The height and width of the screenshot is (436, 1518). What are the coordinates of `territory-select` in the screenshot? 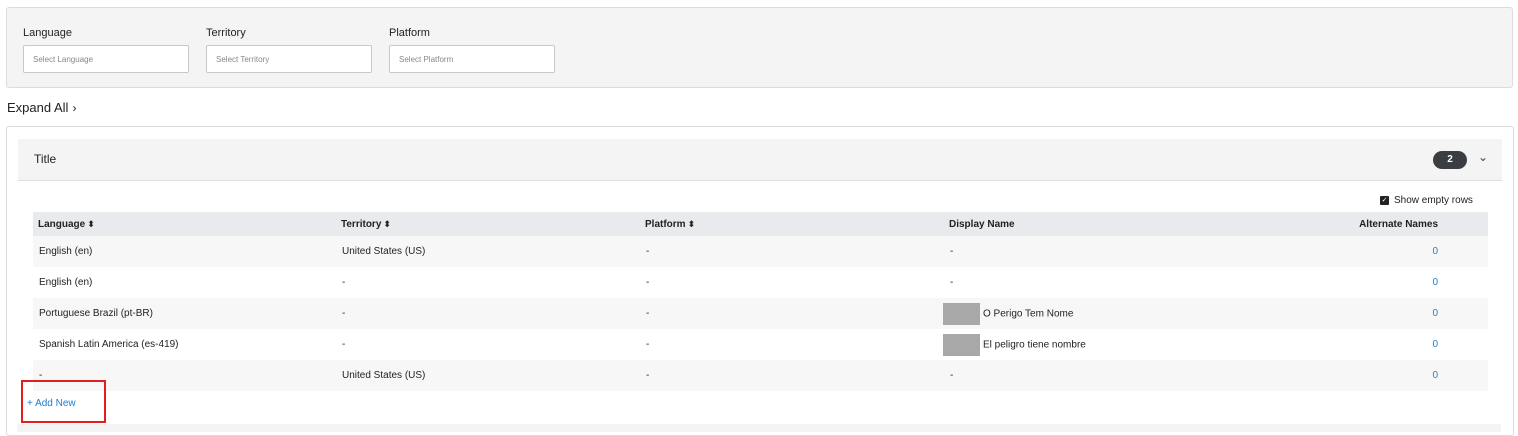 It's located at (289, 59).